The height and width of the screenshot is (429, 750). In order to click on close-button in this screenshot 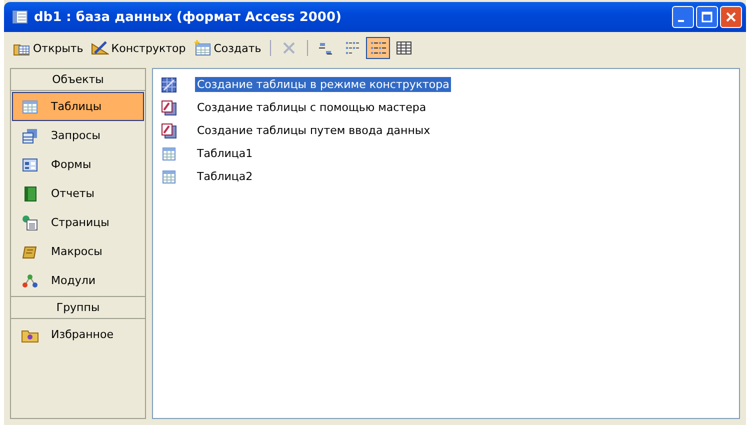, I will do `click(731, 17)`.